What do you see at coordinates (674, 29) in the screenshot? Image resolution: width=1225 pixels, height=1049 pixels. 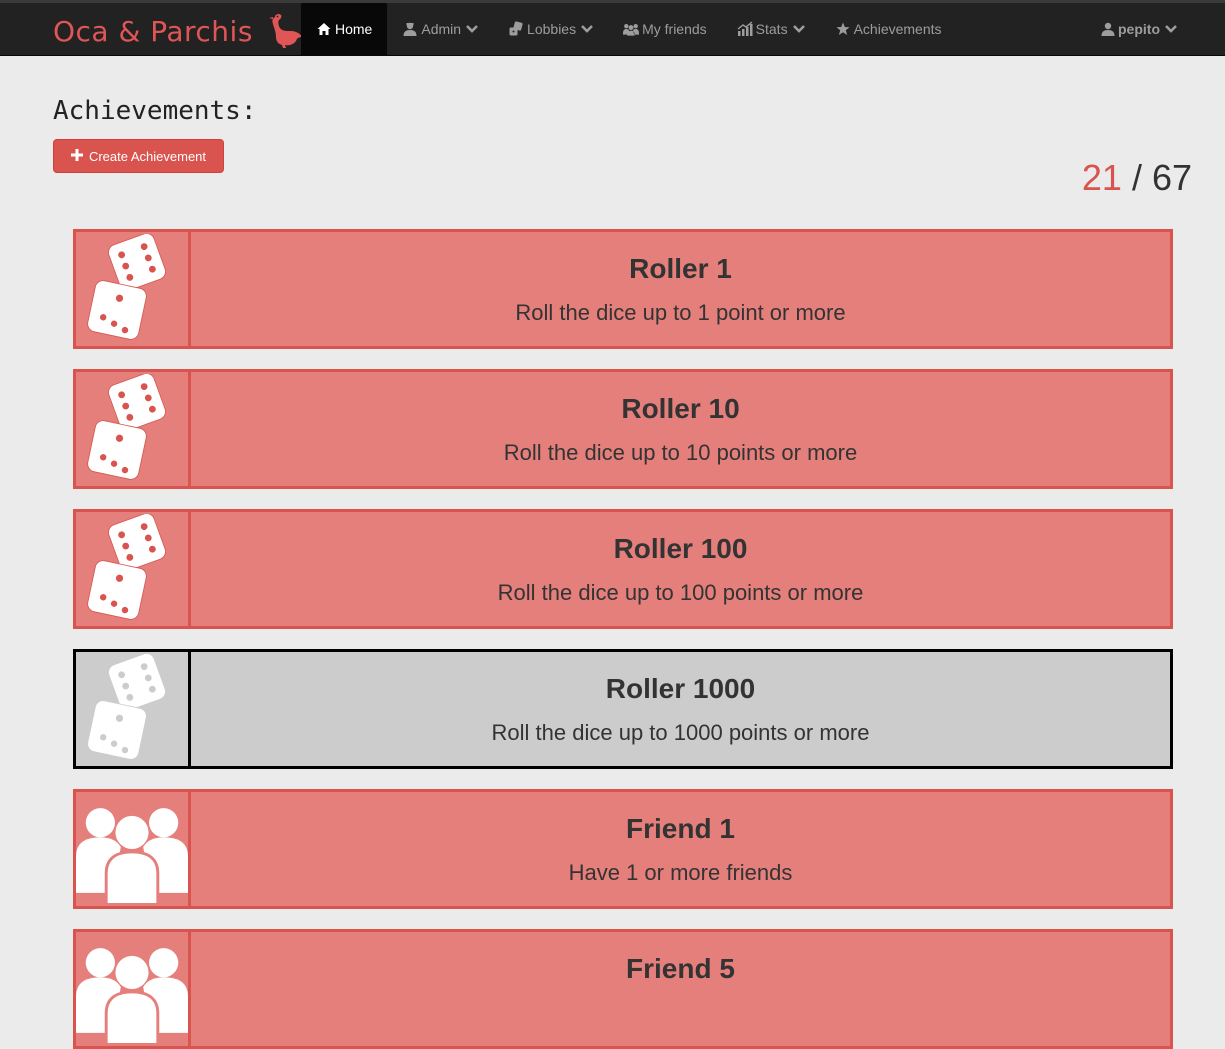 I see `nav-my-friends-label: My friends` at bounding box center [674, 29].